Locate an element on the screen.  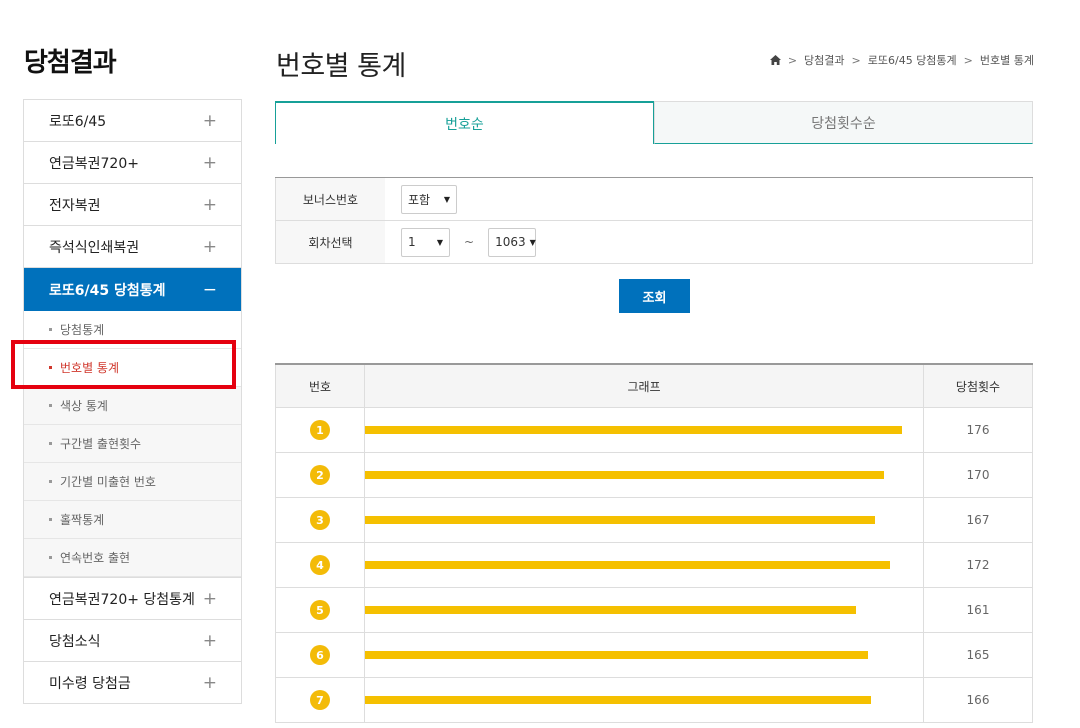
table-row: 4 172 is located at coordinates (654, 565).